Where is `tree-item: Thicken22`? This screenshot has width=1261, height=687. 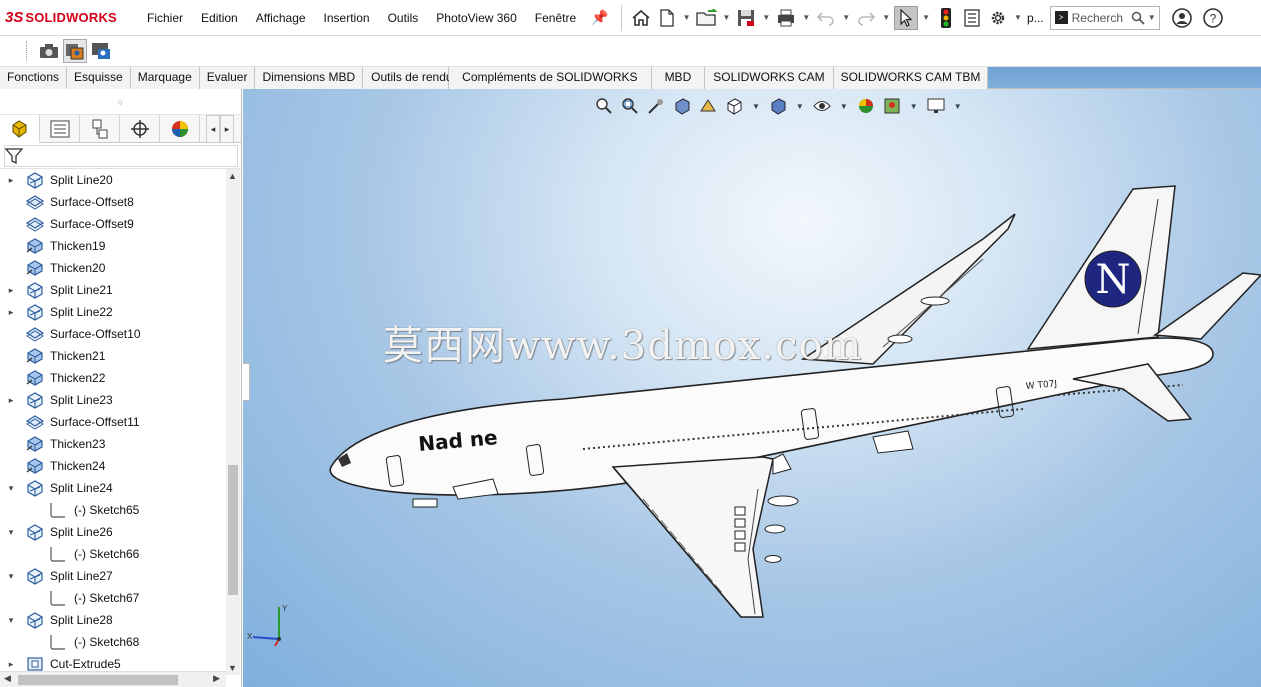 tree-item: Thicken22 is located at coordinates (113, 378).